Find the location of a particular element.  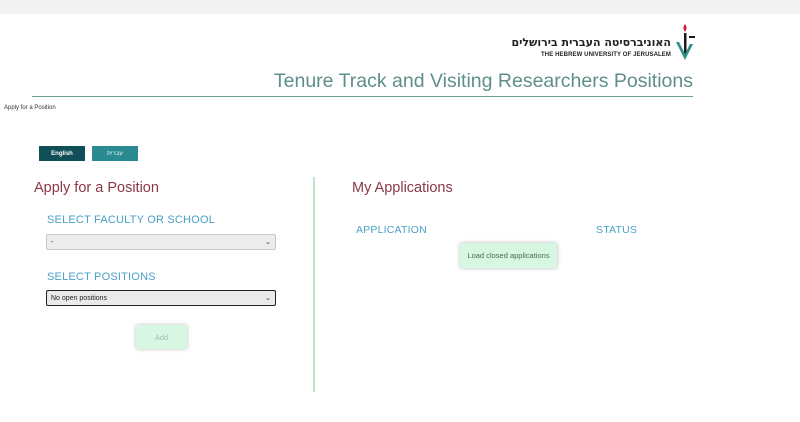

add-position-button: Add is located at coordinates (161, 337).